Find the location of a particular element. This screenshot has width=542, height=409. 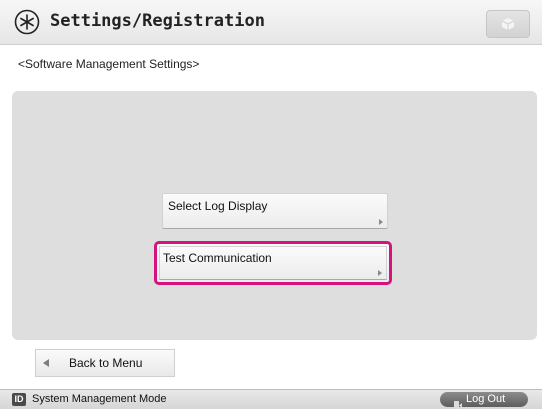

log-out-label: Log Out is located at coordinates (486, 399).